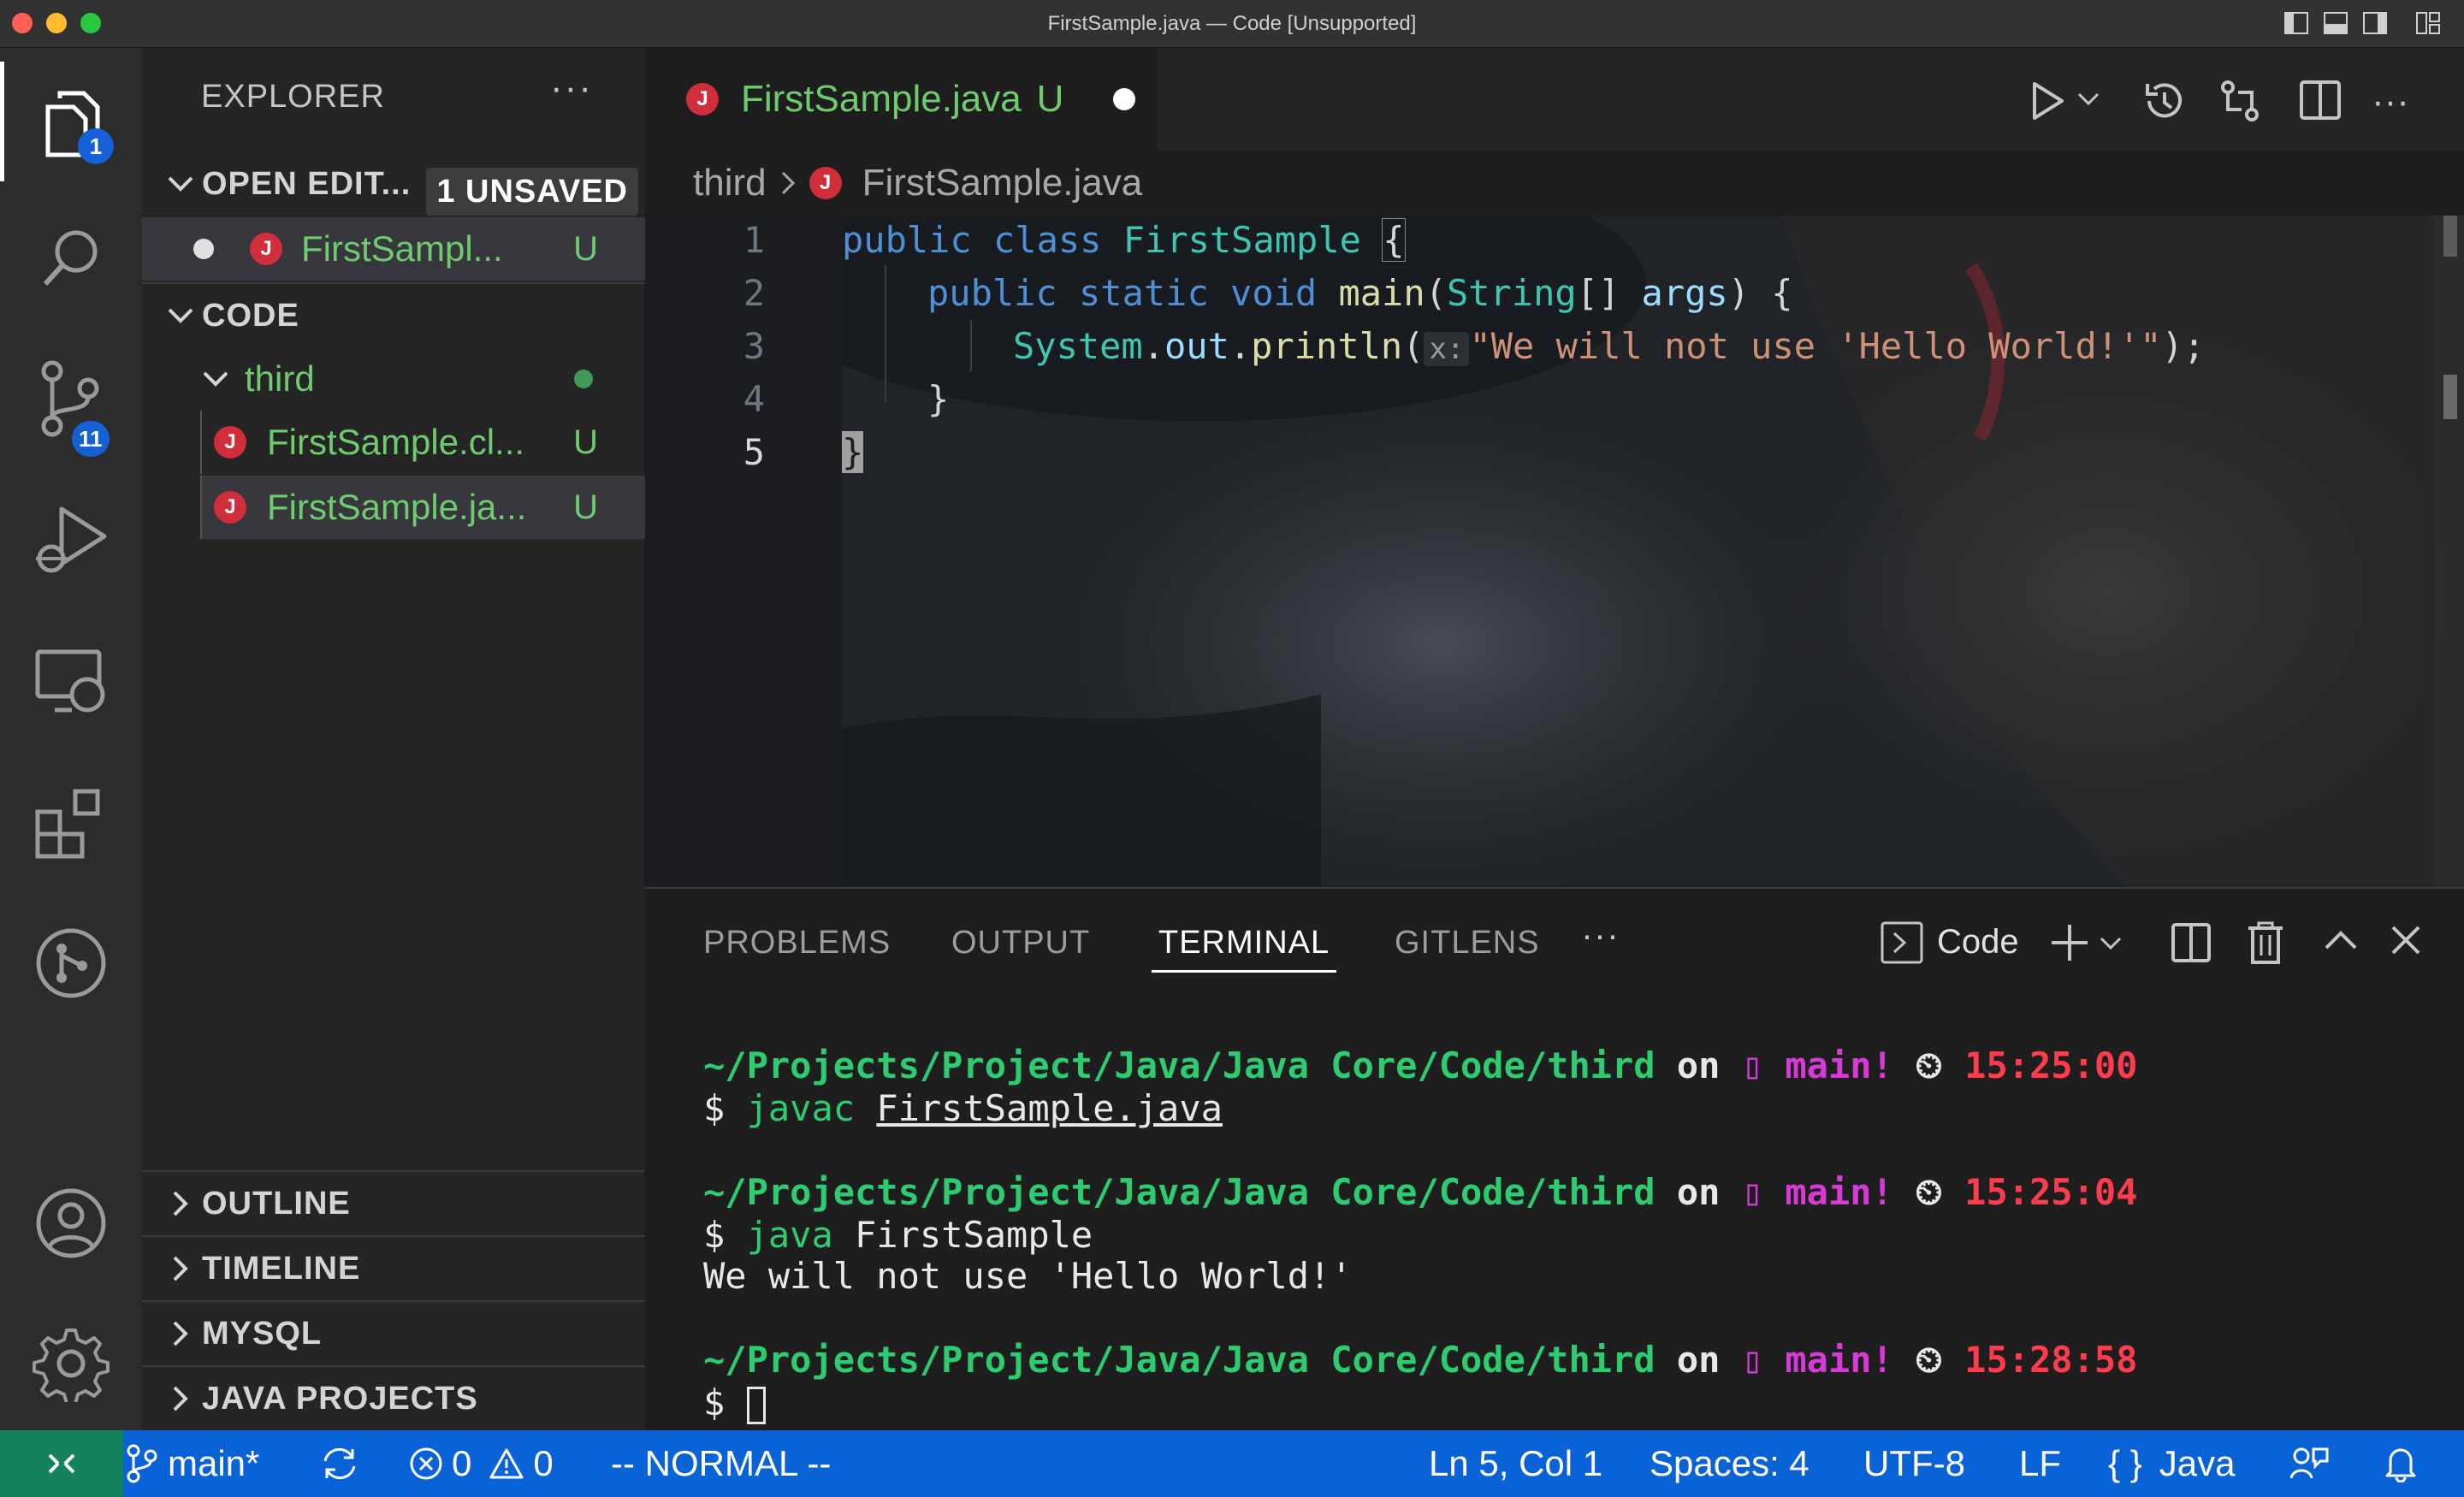  What do you see at coordinates (1244, 949) in the screenshot?
I see `tab-terminal: TERMINAL` at bounding box center [1244, 949].